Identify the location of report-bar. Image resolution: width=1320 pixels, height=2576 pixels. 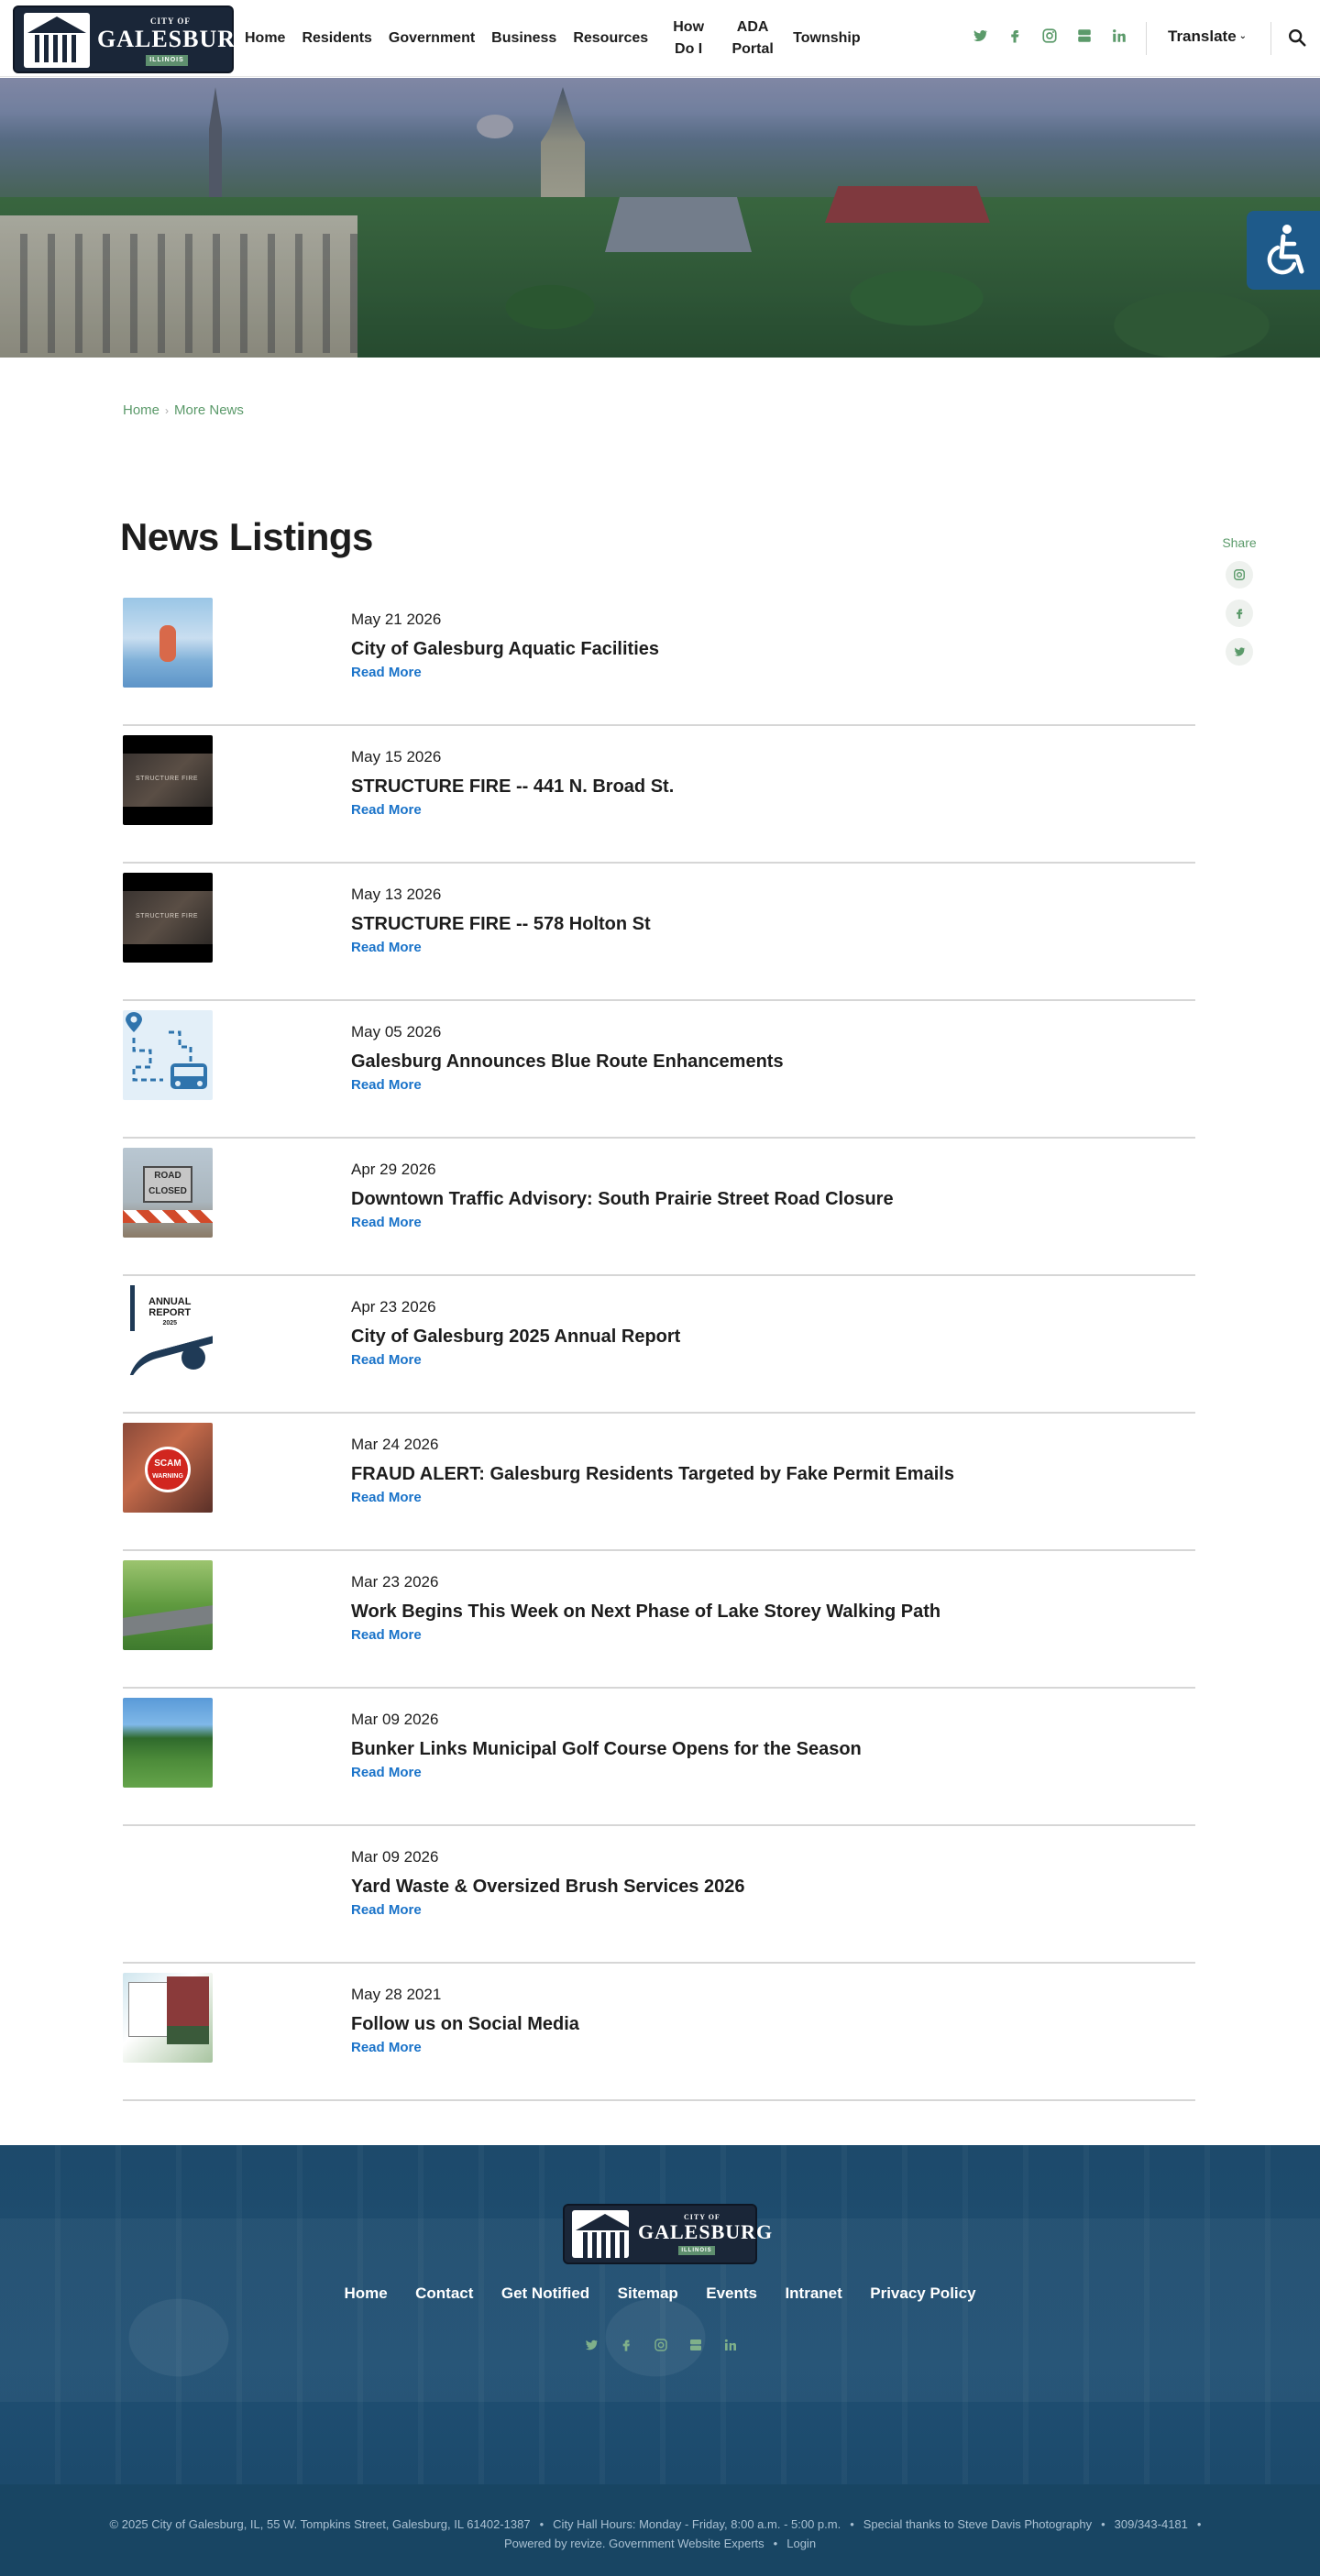
(132, 1308).